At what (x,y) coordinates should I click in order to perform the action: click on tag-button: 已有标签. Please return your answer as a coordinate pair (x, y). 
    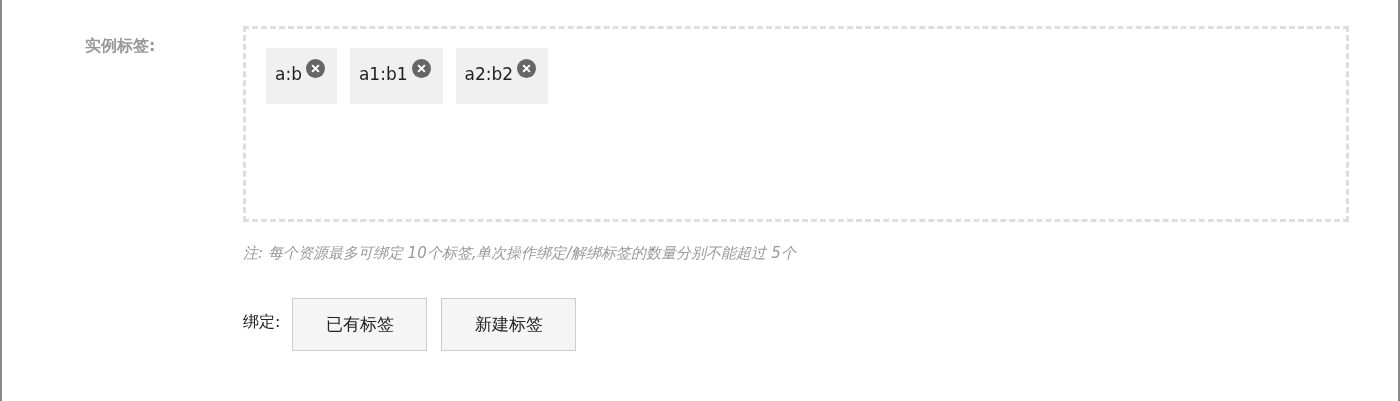
    Looking at the image, I should click on (360, 324).